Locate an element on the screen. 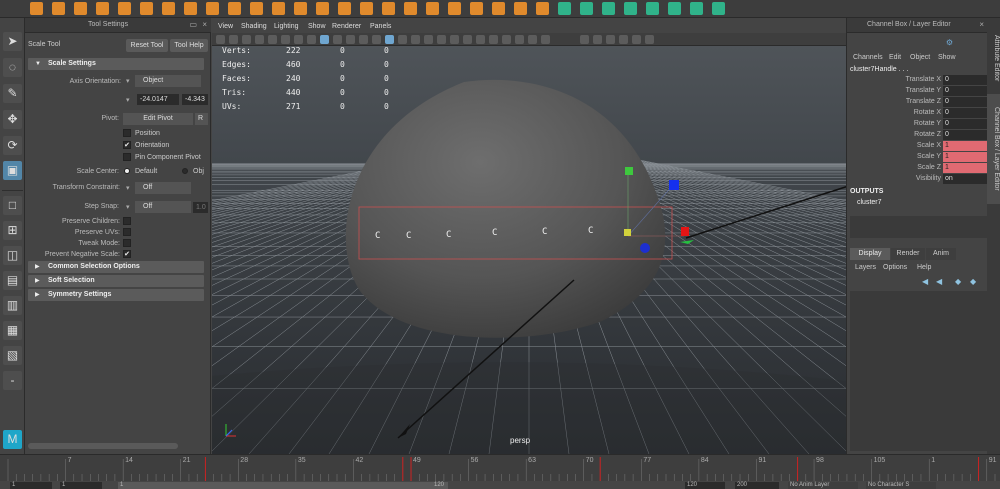 This screenshot has height=489, width=1000. float-icon: ▭ is located at coordinates (193, 24).